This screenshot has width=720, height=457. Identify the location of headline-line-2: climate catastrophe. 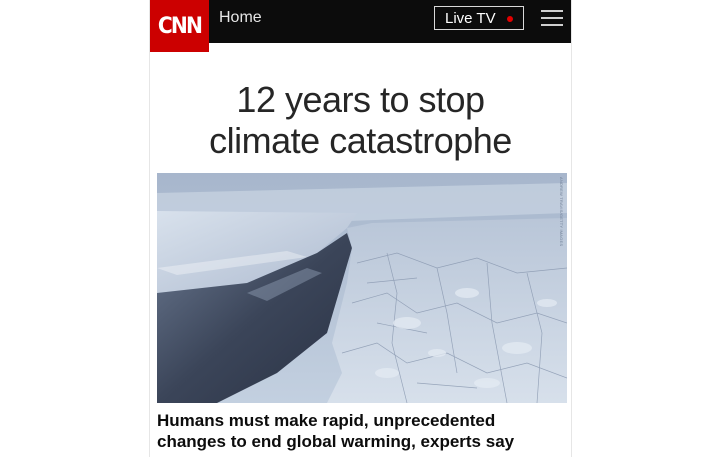
(360, 140).